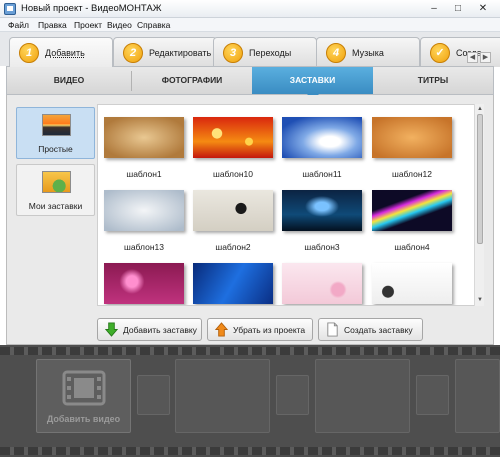 Image resolution: width=500 pixels, height=457 pixels. Describe the element at coordinates (458, 9) in the screenshot. I see `maximize-button: □` at that location.